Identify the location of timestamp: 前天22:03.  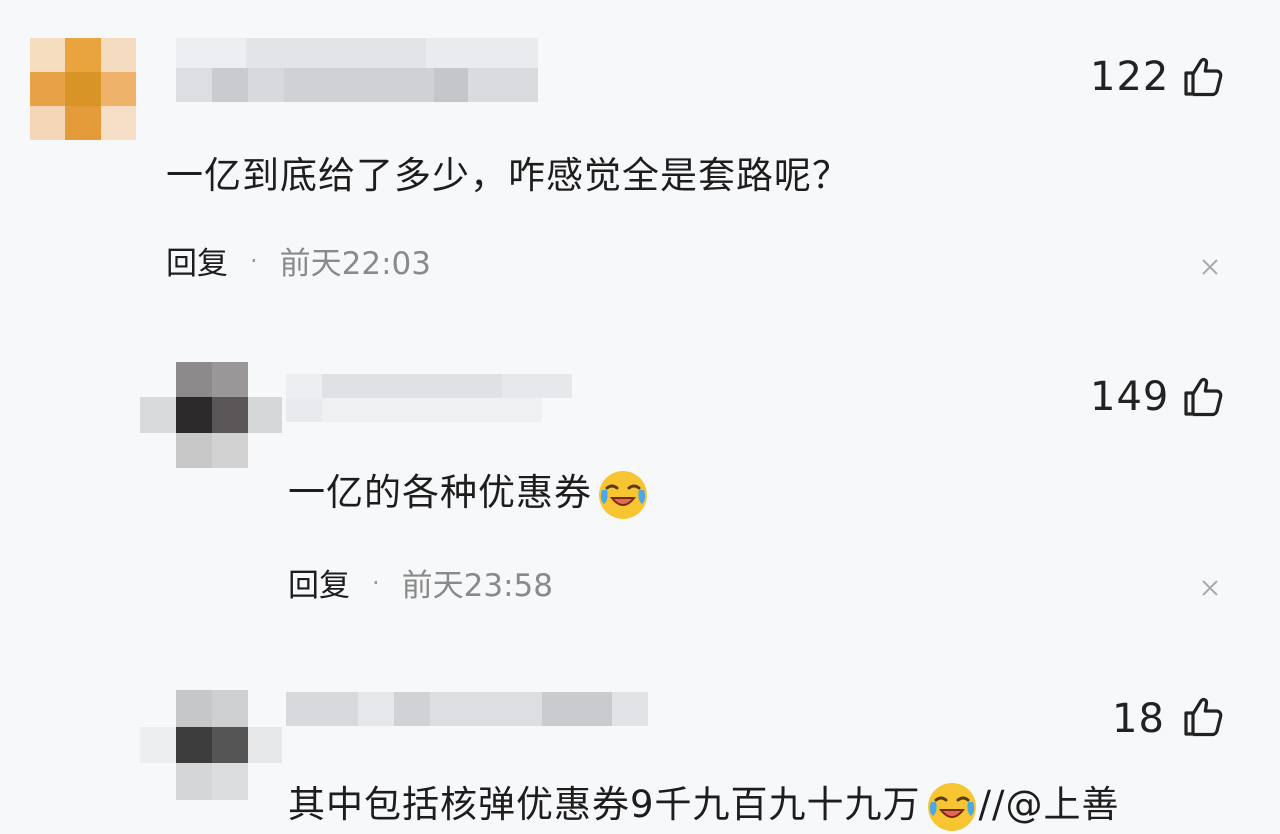
(355, 264).